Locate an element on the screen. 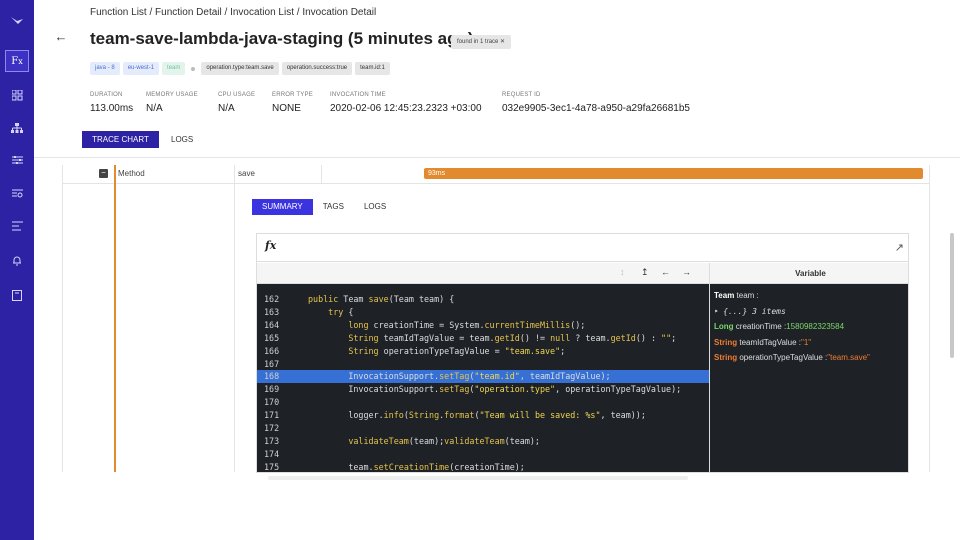 This screenshot has height=540, width=960. filters-sliders-icon is located at coordinates (17, 160).